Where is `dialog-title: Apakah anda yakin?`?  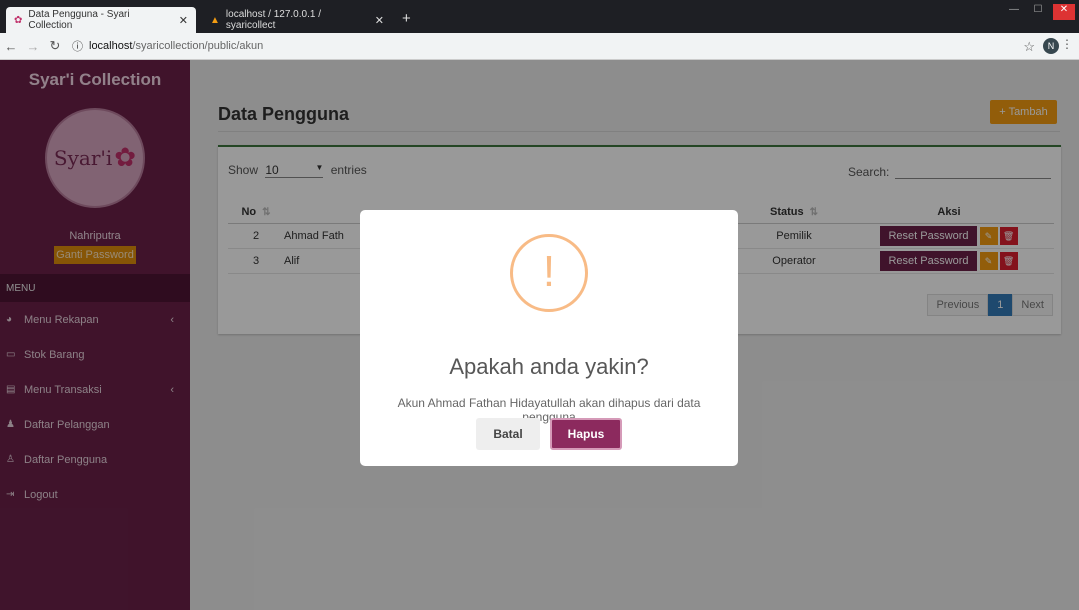
dialog-title: Apakah anda yakin? is located at coordinates (549, 366).